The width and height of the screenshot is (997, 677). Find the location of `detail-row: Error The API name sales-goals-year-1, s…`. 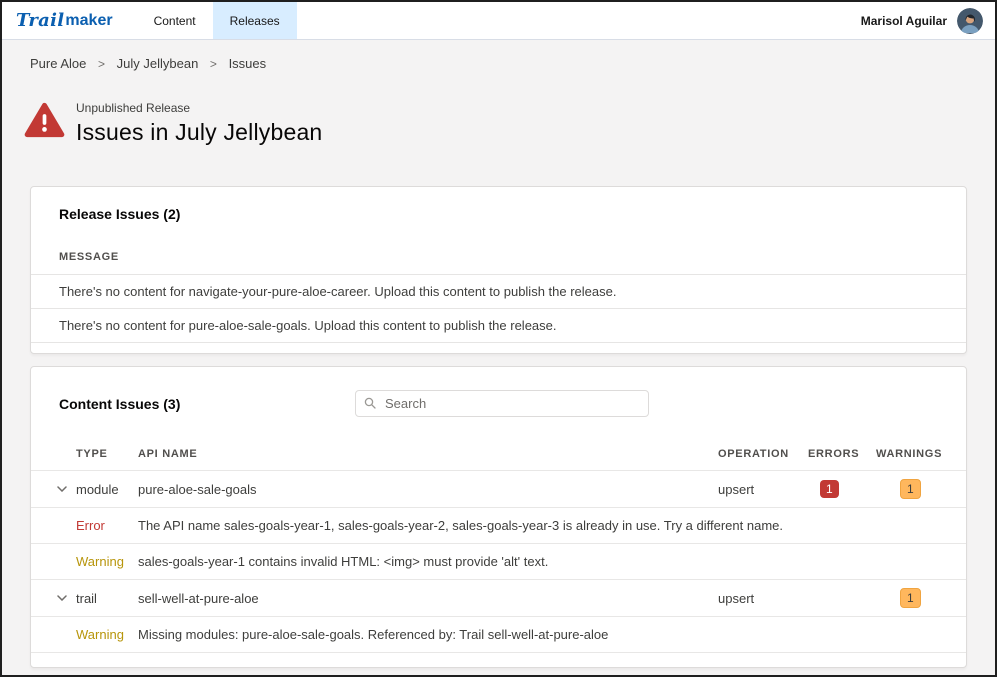

detail-row: Error The API name sales-goals-year-1, s… is located at coordinates (498, 526).